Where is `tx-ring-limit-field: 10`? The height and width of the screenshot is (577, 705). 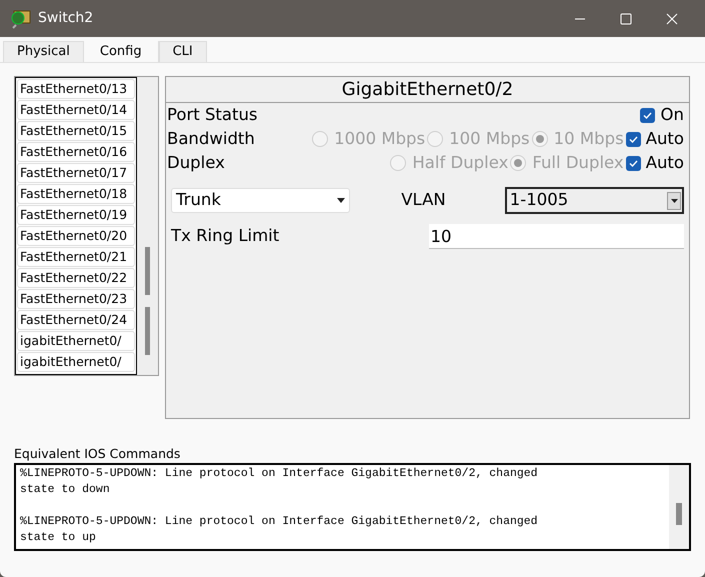
tx-ring-limit-field: 10 is located at coordinates (556, 236).